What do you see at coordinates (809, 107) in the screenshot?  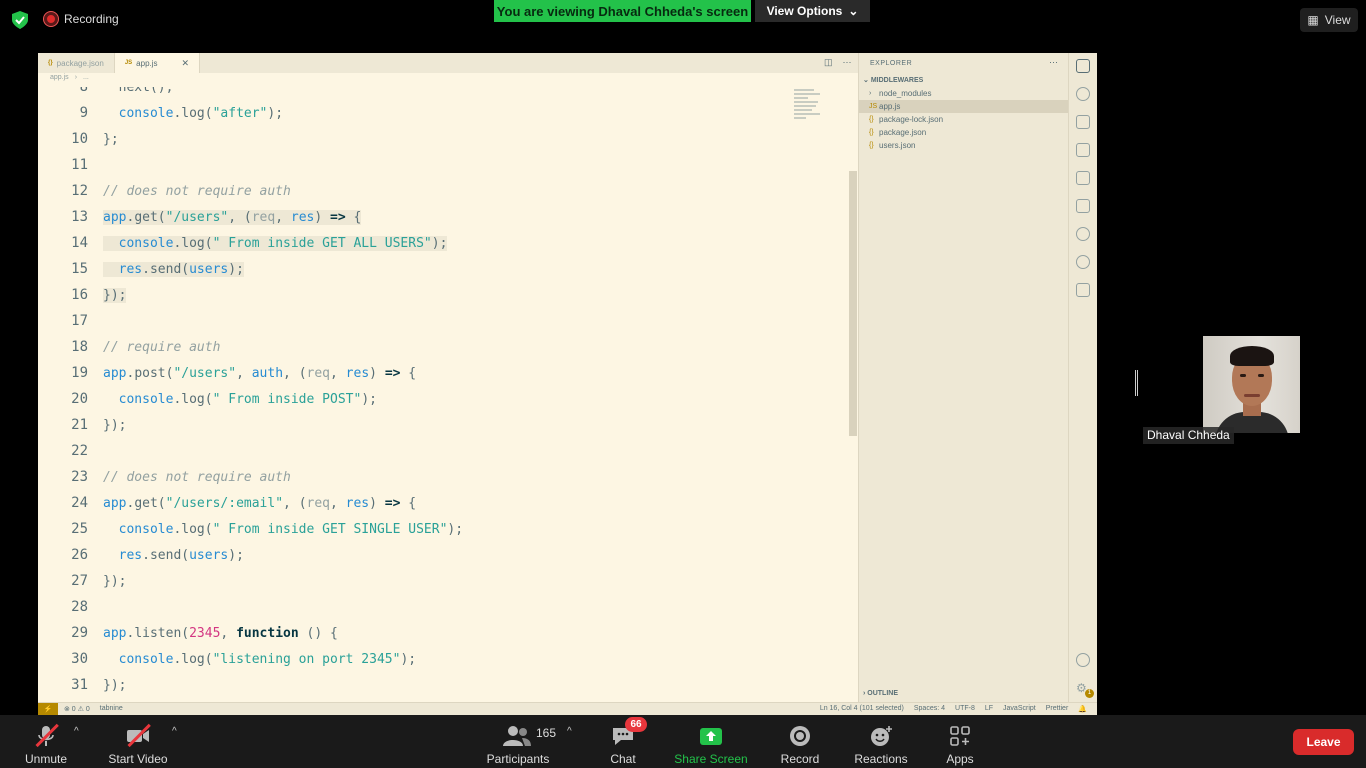 I see `minimap` at bounding box center [809, 107].